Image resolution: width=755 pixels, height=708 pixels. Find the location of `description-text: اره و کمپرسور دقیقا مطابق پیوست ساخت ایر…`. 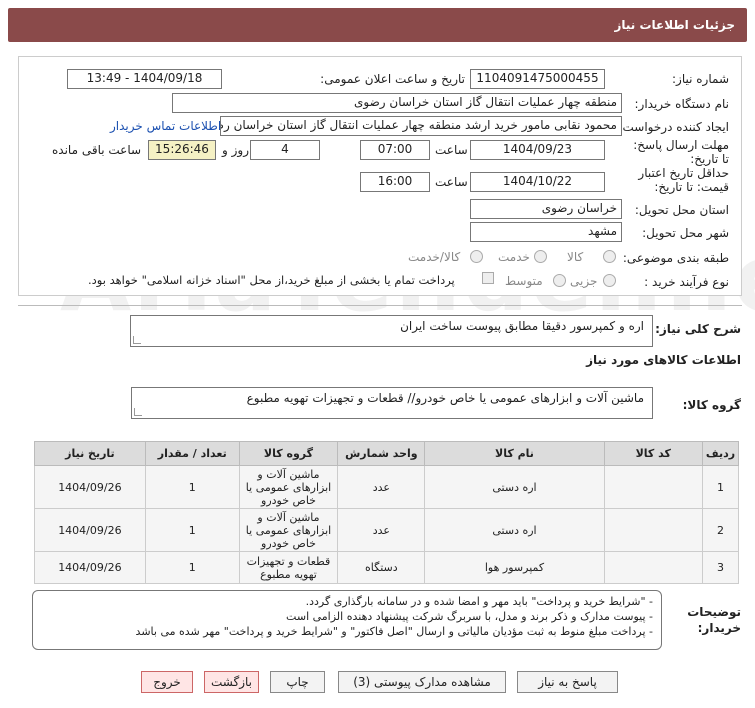

description-text: اره و کمپرسور دقیقا مطابق پیوست ساخت ایر… is located at coordinates (522, 326).